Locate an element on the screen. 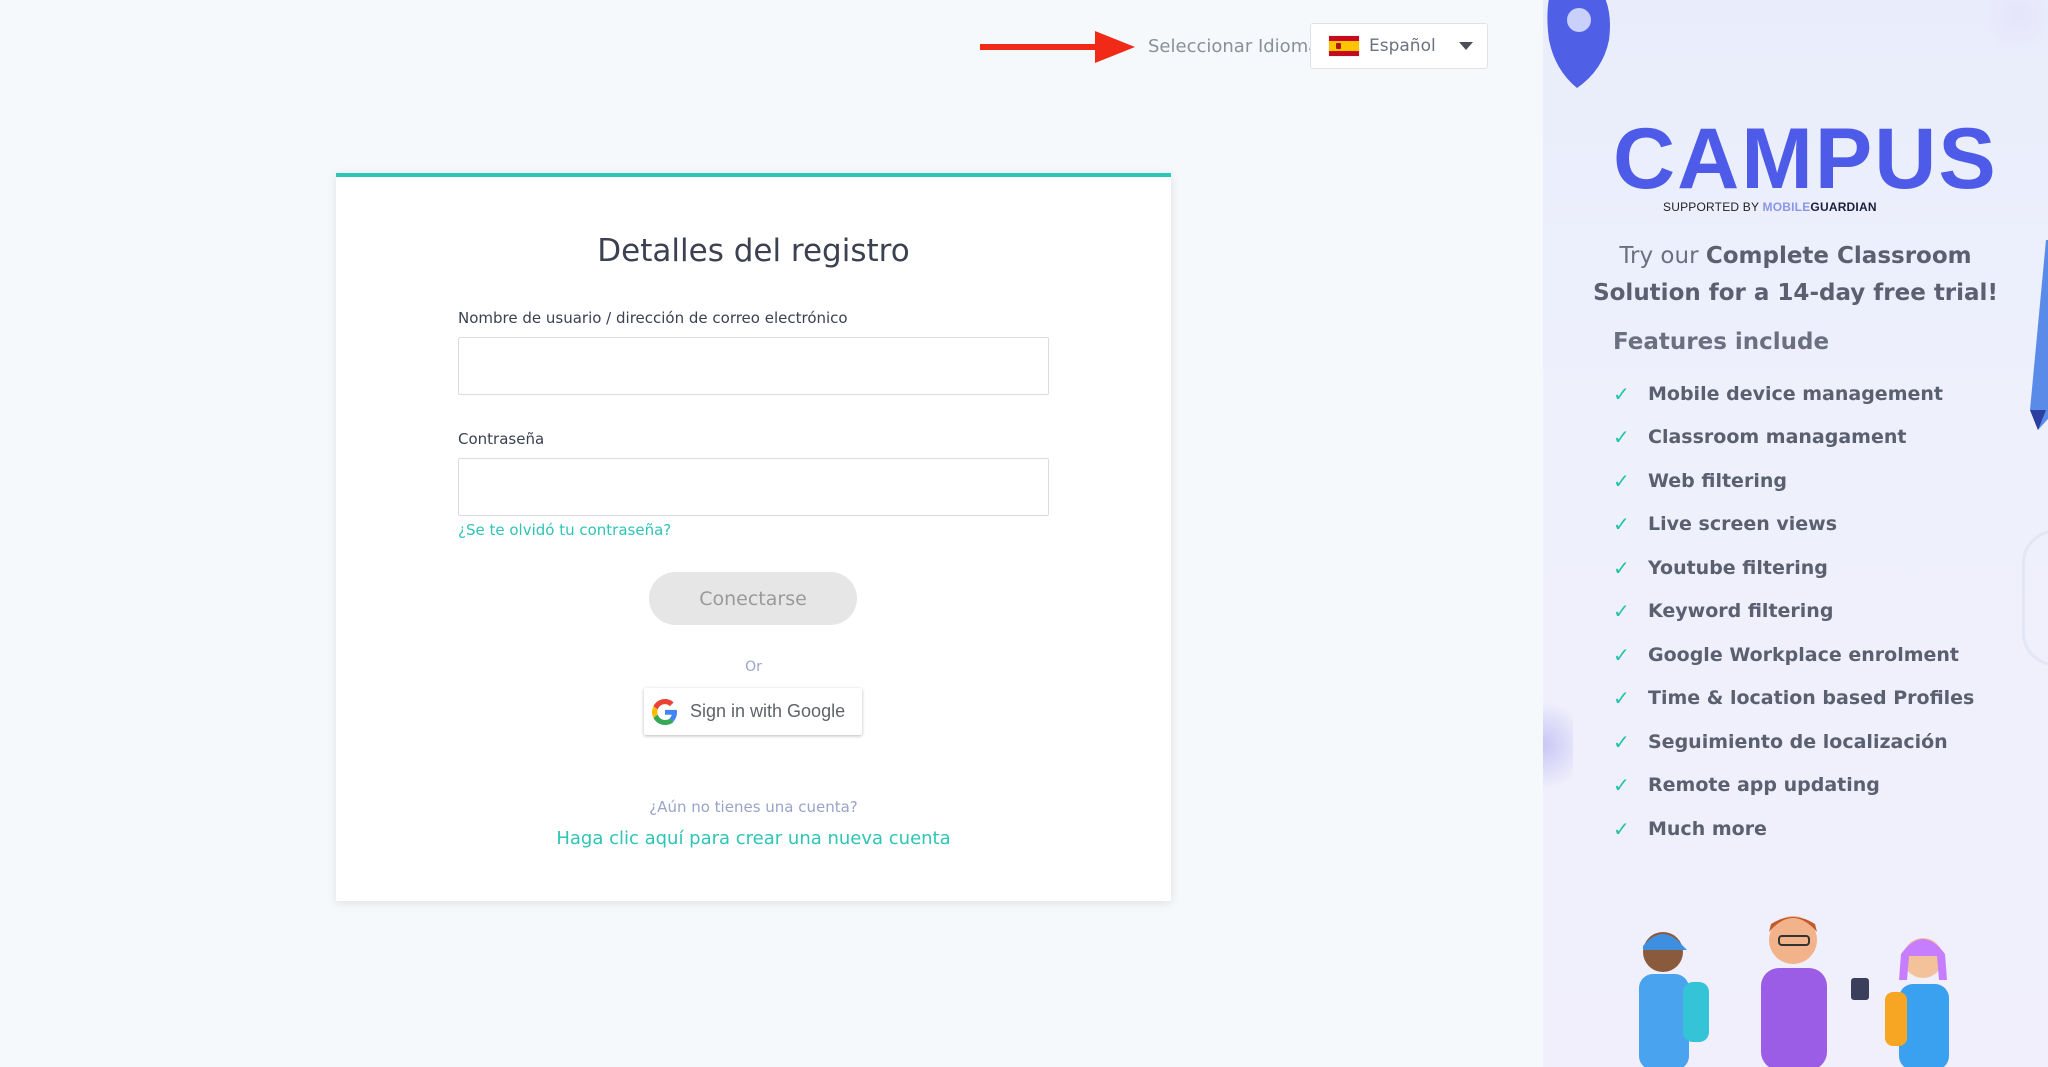 Image resolution: width=2048 pixels, height=1067 pixels. map-pin-decoration-icon is located at coordinates (1578, 44).